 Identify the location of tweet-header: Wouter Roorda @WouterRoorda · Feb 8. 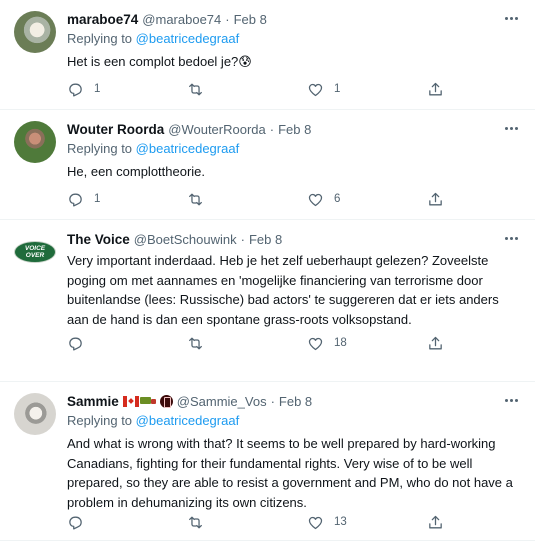
(295, 129).